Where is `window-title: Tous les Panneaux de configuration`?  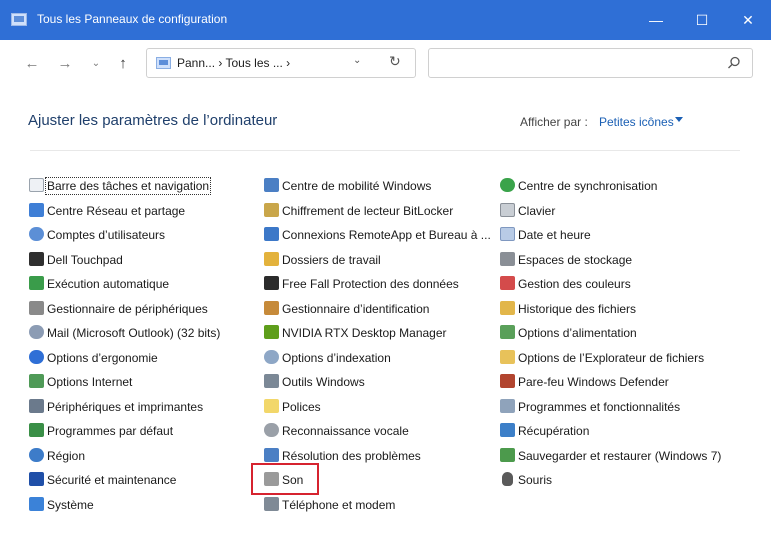
window-title: Tous les Panneaux de configuration is located at coordinates (132, 19).